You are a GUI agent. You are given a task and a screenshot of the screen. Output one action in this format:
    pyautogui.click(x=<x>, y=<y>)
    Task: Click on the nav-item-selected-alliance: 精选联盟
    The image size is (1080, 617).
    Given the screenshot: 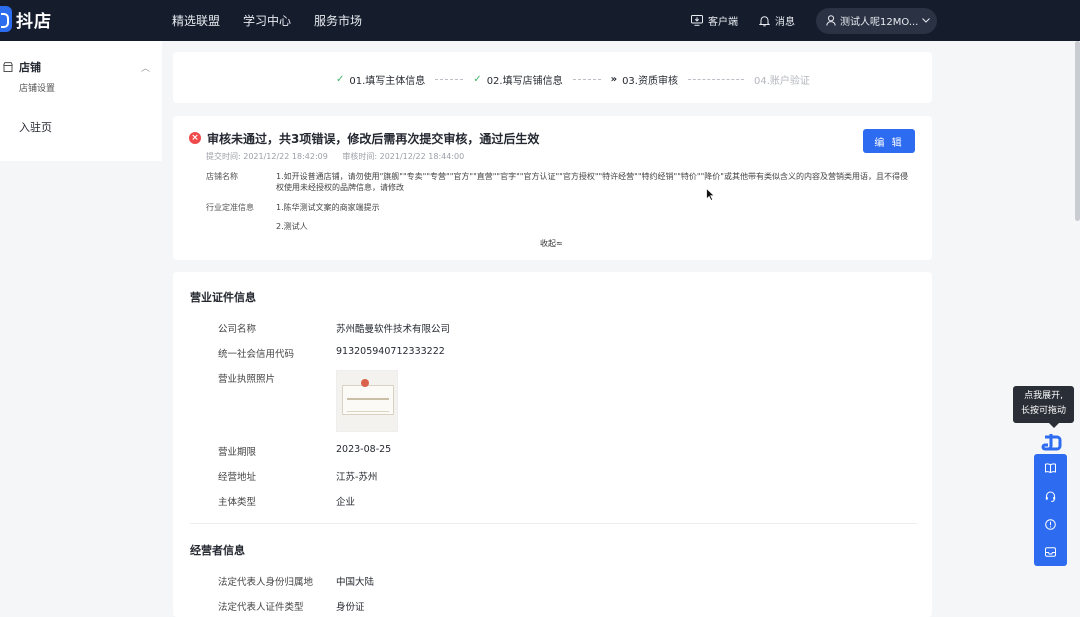 What is the action you would take?
    pyautogui.click(x=196, y=20)
    